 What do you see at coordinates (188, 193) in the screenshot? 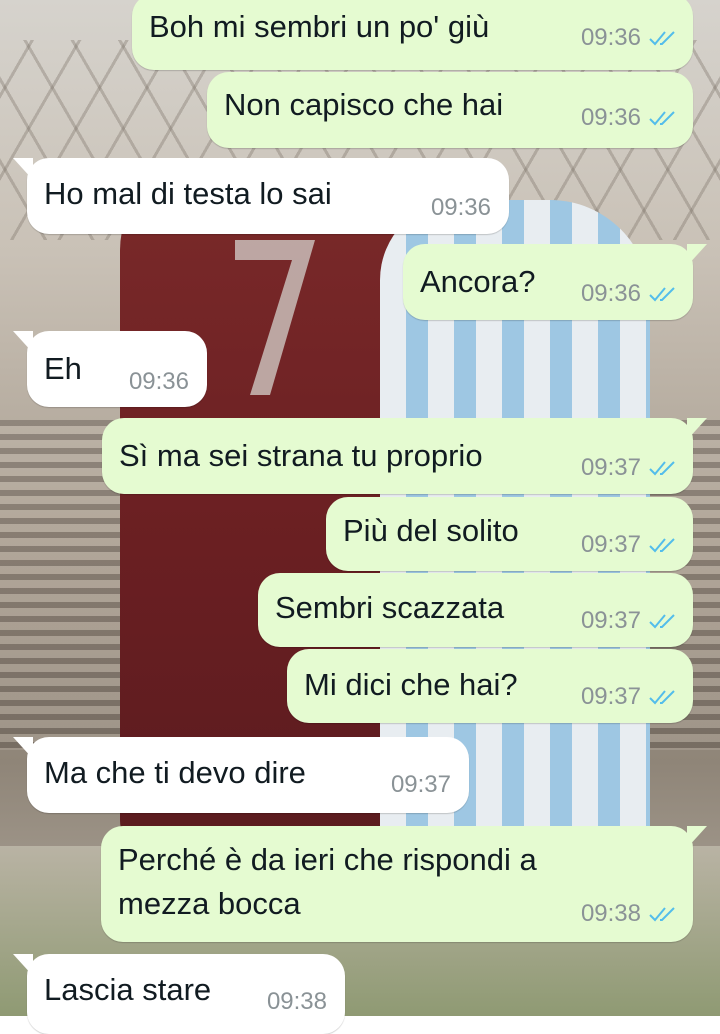
I see `message-text: Ho mal di testa lo sai` at bounding box center [188, 193].